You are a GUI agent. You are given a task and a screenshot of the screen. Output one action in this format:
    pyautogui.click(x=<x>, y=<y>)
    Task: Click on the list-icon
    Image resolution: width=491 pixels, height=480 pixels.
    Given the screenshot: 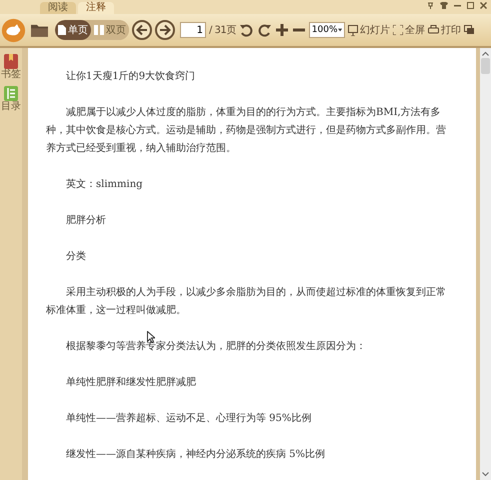 What is the action you would take?
    pyautogui.click(x=11, y=93)
    